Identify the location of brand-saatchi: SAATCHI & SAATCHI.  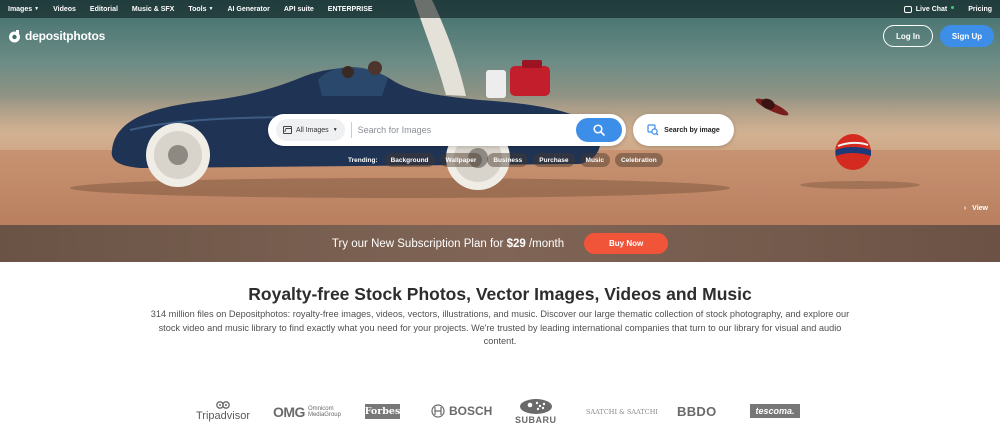
(622, 412).